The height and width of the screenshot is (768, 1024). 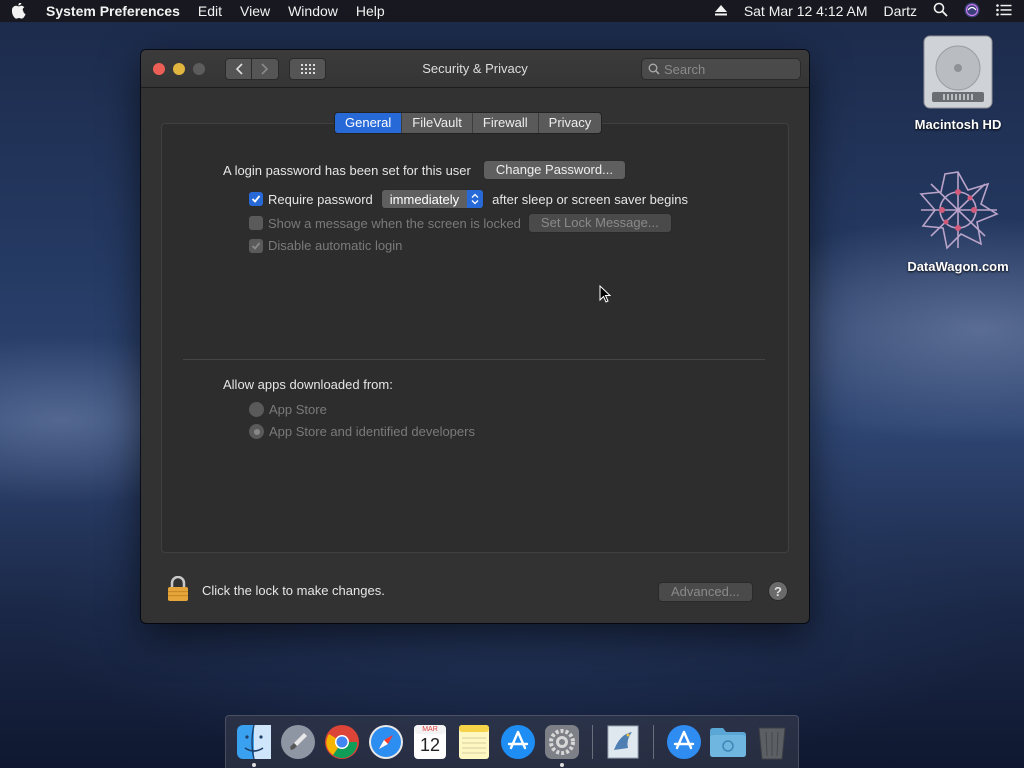 I want to click on window-titlebar: Security & Privacy, so click(x=475, y=69).